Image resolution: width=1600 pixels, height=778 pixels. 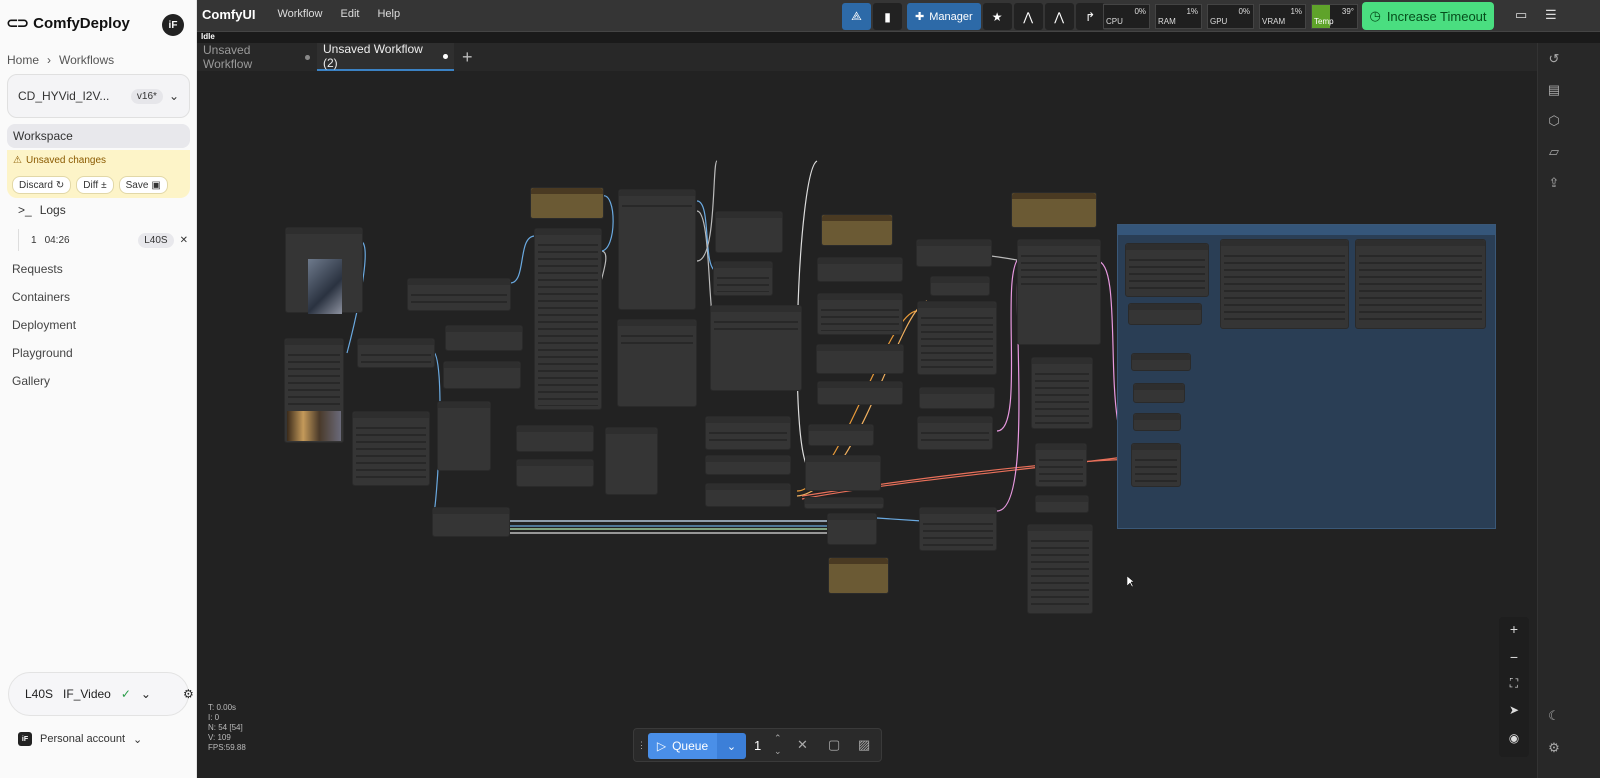 What do you see at coordinates (95, 185) in the screenshot?
I see `diff-button: Diff ±` at bounding box center [95, 185].